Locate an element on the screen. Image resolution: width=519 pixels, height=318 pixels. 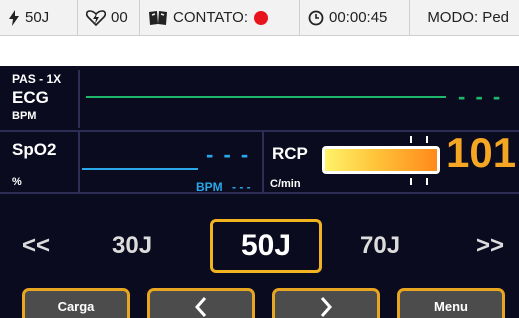
cpr-rate-bar is located at coordinates (381, 160).